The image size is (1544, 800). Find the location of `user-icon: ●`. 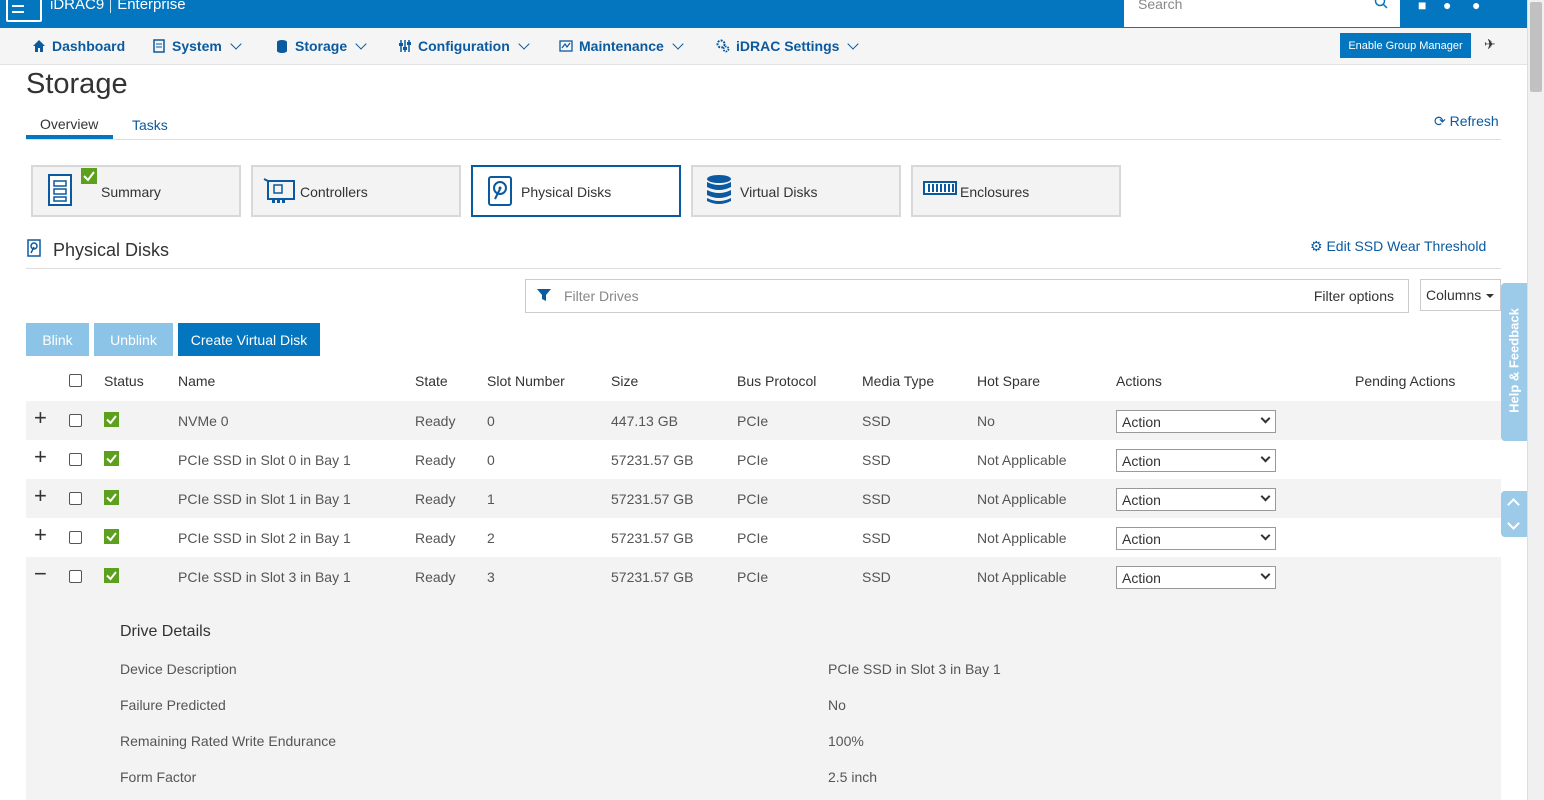

user-icon: ● is located at coordinates (1447, 6).